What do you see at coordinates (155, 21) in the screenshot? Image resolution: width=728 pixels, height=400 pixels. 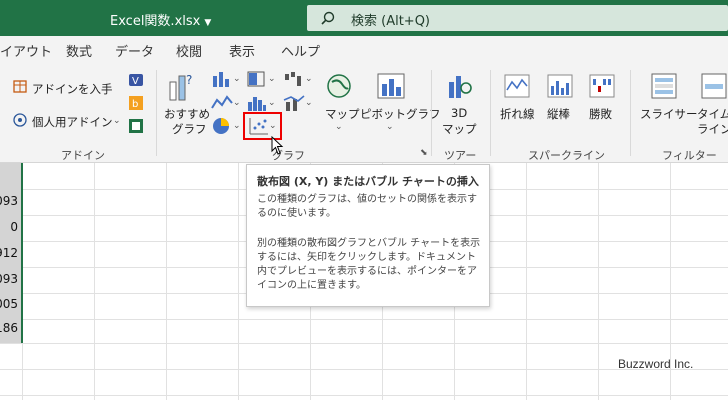 I see `document-title-text: Excel関数.xlsx` at bounding box center [155, 21].